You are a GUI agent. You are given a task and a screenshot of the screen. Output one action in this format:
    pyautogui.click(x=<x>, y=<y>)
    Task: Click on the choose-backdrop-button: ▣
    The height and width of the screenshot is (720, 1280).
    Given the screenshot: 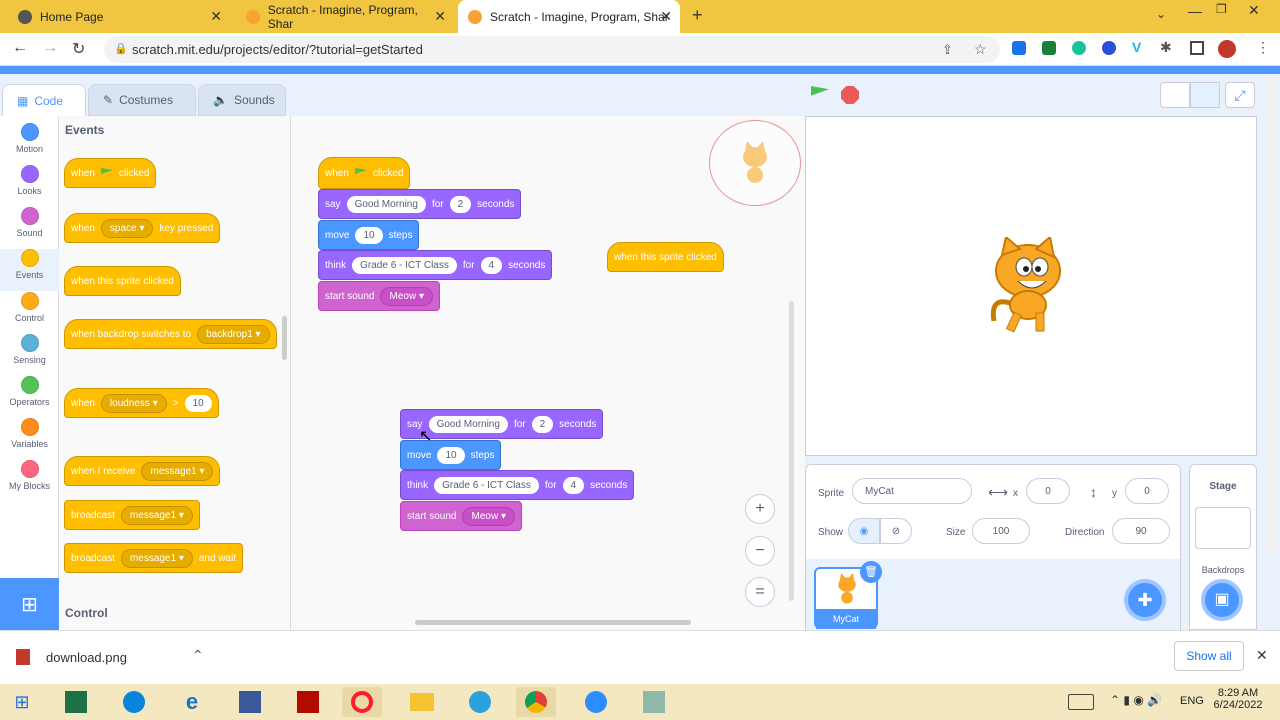 What is the action you would take?
    pyautogui.click(x=1222, y=600)
    